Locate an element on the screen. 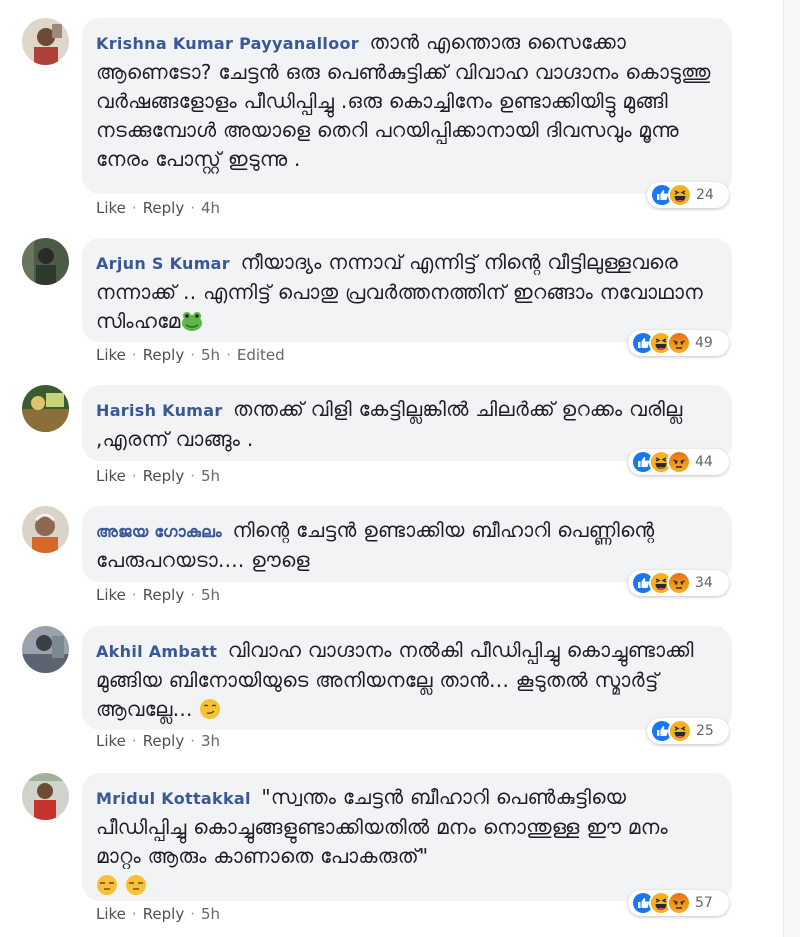 The image size is (800, 937). reaction-summary: 44 is located at coordinates (678, 462).